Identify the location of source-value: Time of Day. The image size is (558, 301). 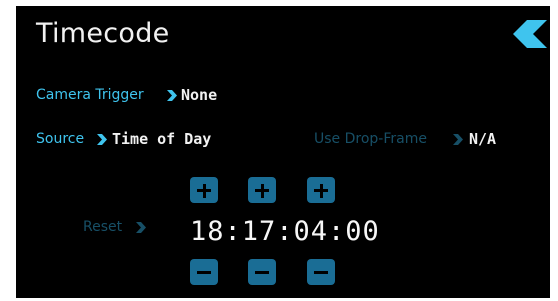
(162, 139).